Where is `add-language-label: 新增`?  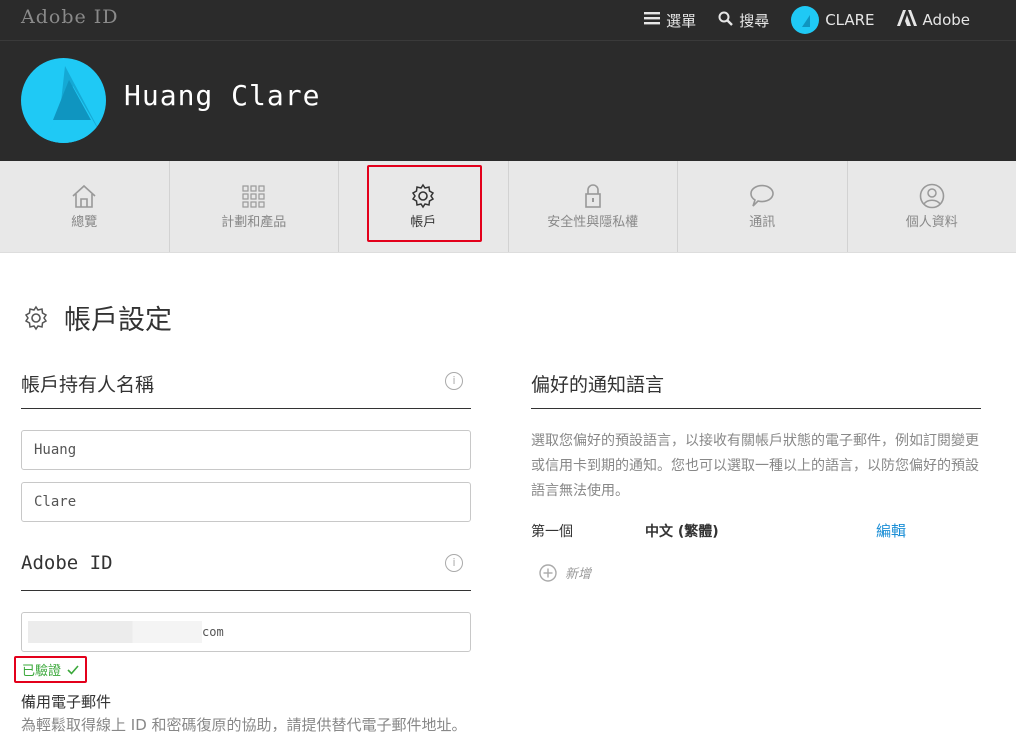
add-language-label: 新增 is located at coordinates (578, 574).